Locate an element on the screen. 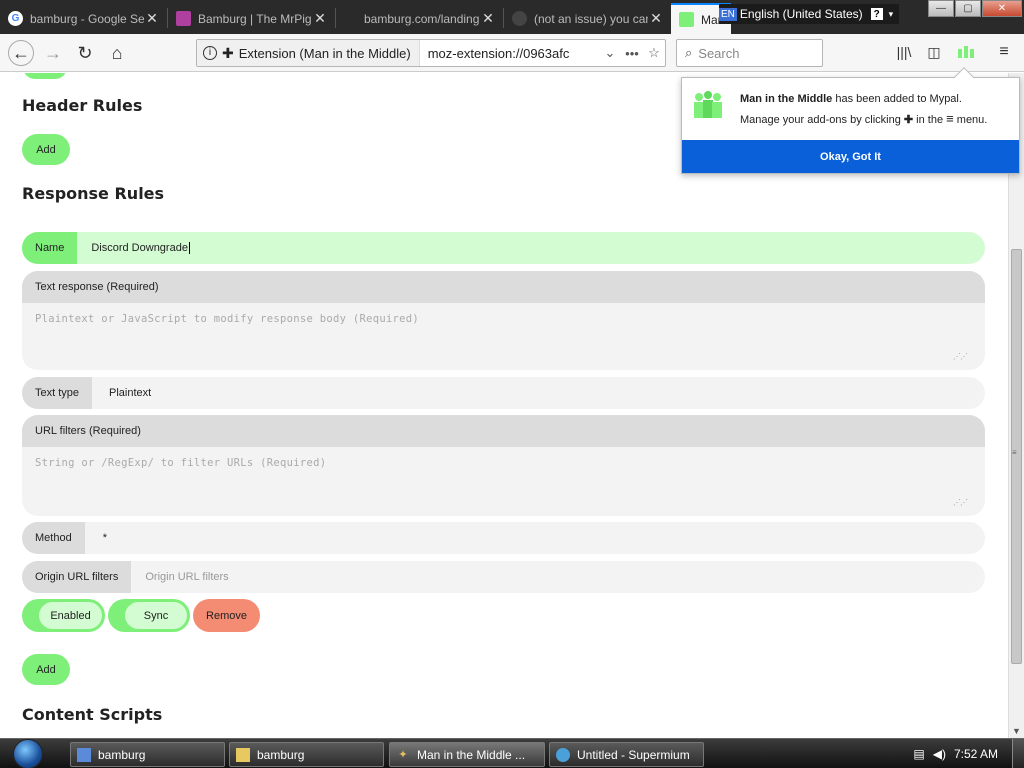 The width and height of the screenshot is (1024, 768). text-type-field: Text type Plaintext is located at coordinates (503, 393).